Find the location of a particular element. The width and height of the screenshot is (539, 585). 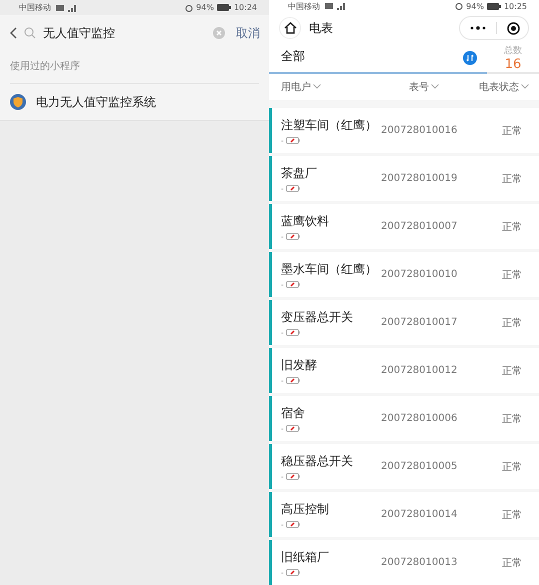

customer-name: 墨水车间（红鹰） is located at coordinates (329, 269).